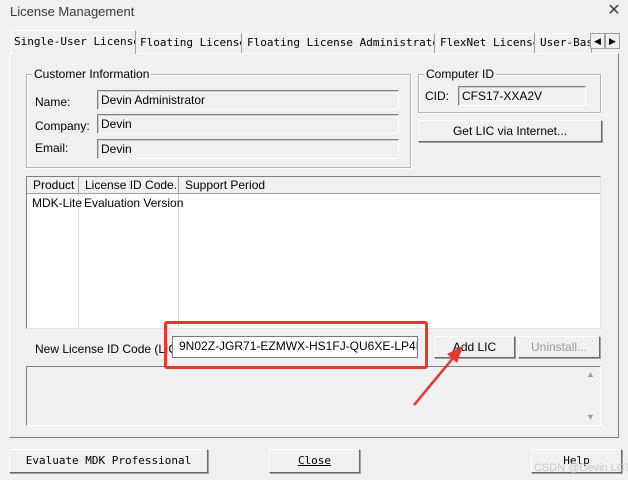  I want to click on status-scrollbar: ▲ ▼, so click(590, 396).